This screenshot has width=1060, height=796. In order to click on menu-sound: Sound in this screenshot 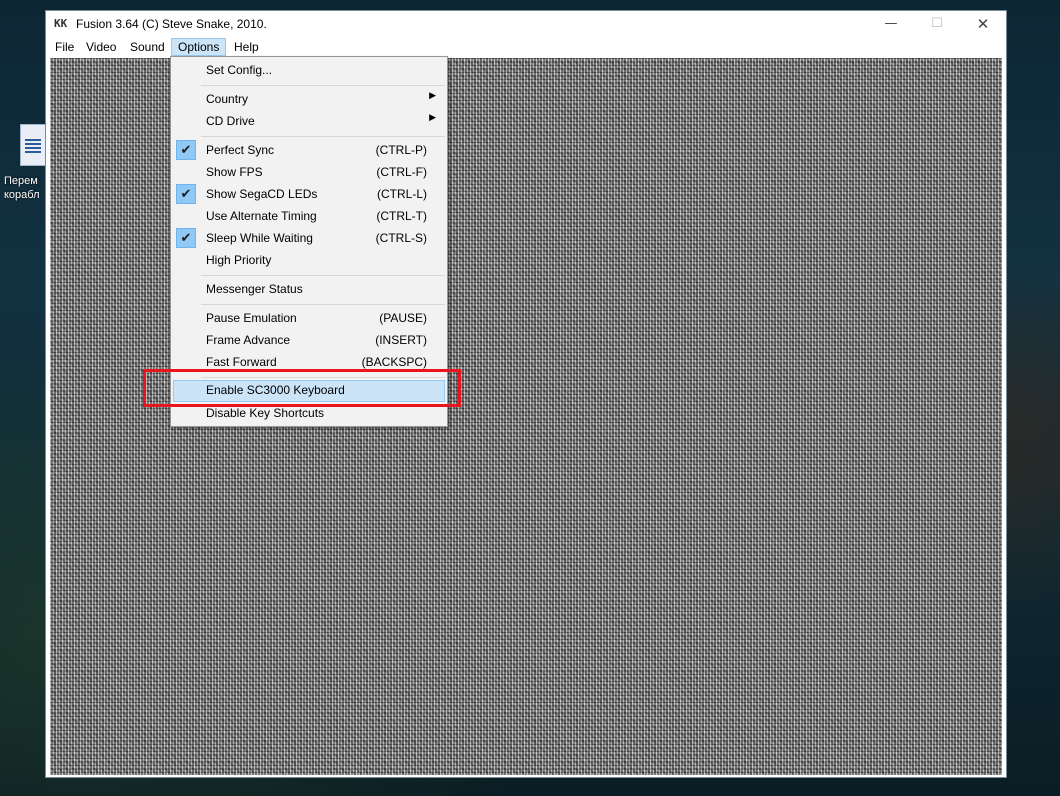, I will do `click(147, 47)`.